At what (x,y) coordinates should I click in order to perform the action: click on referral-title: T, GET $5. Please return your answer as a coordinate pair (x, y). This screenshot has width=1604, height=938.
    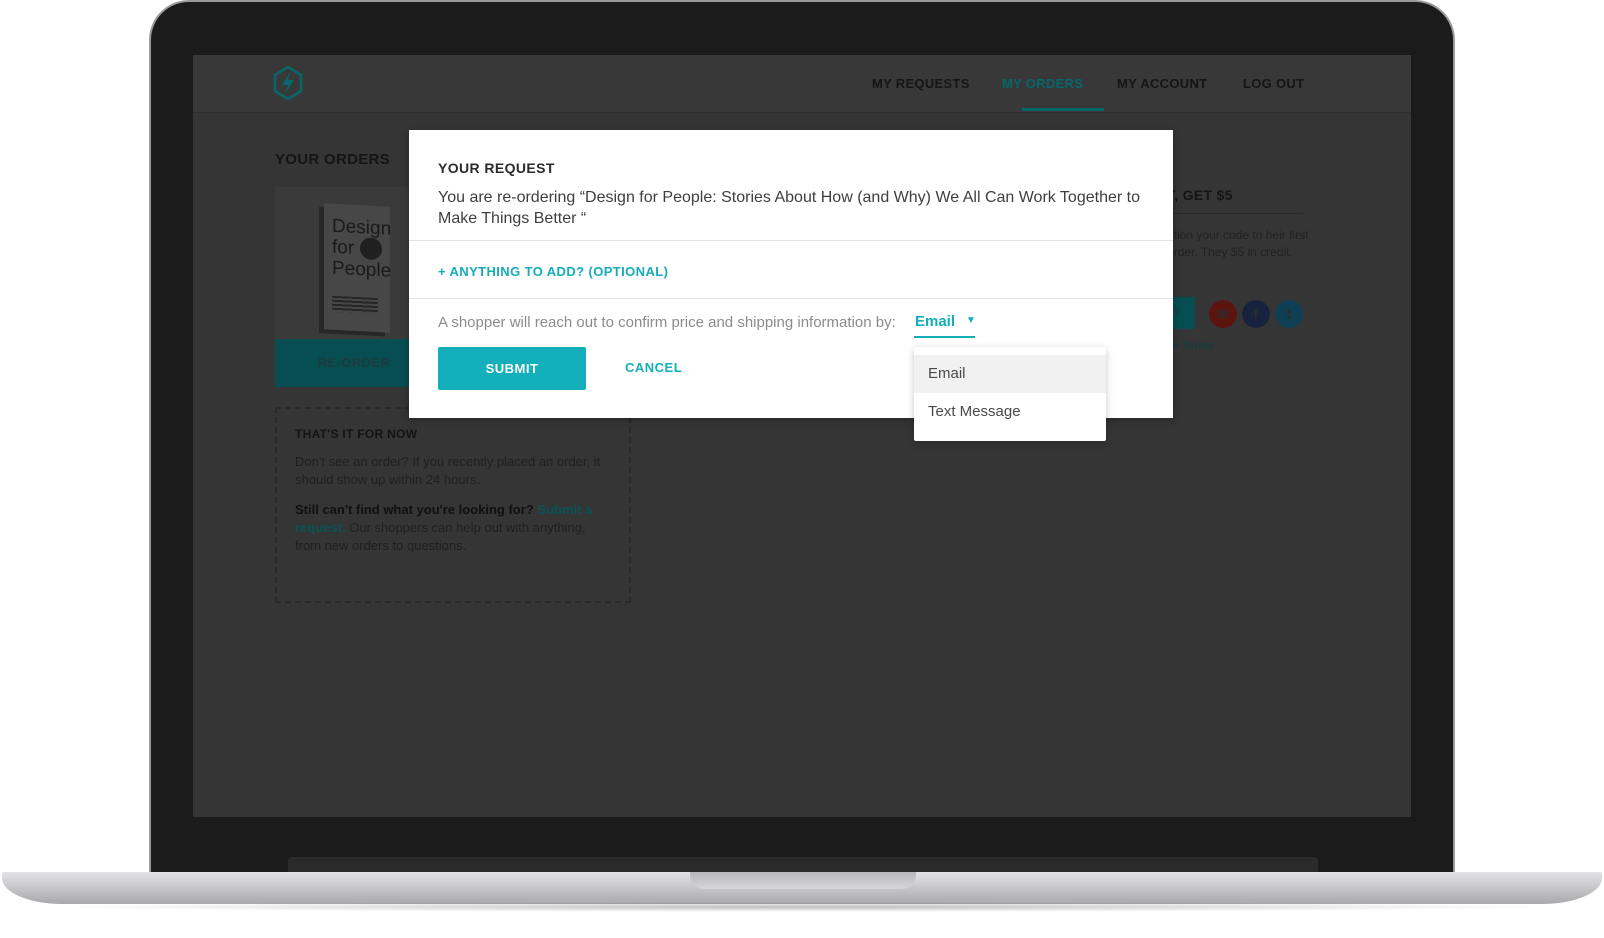
    Looking at the image, I should click on (1200, 195).